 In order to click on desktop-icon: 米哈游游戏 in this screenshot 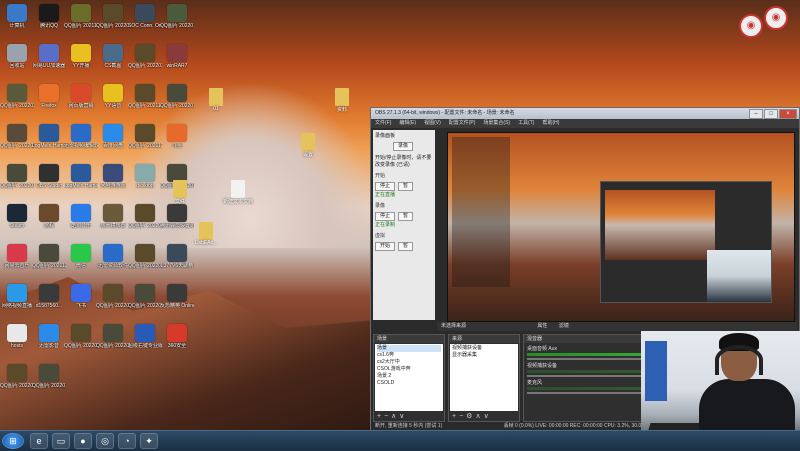, I will do `click(113, 176)`.